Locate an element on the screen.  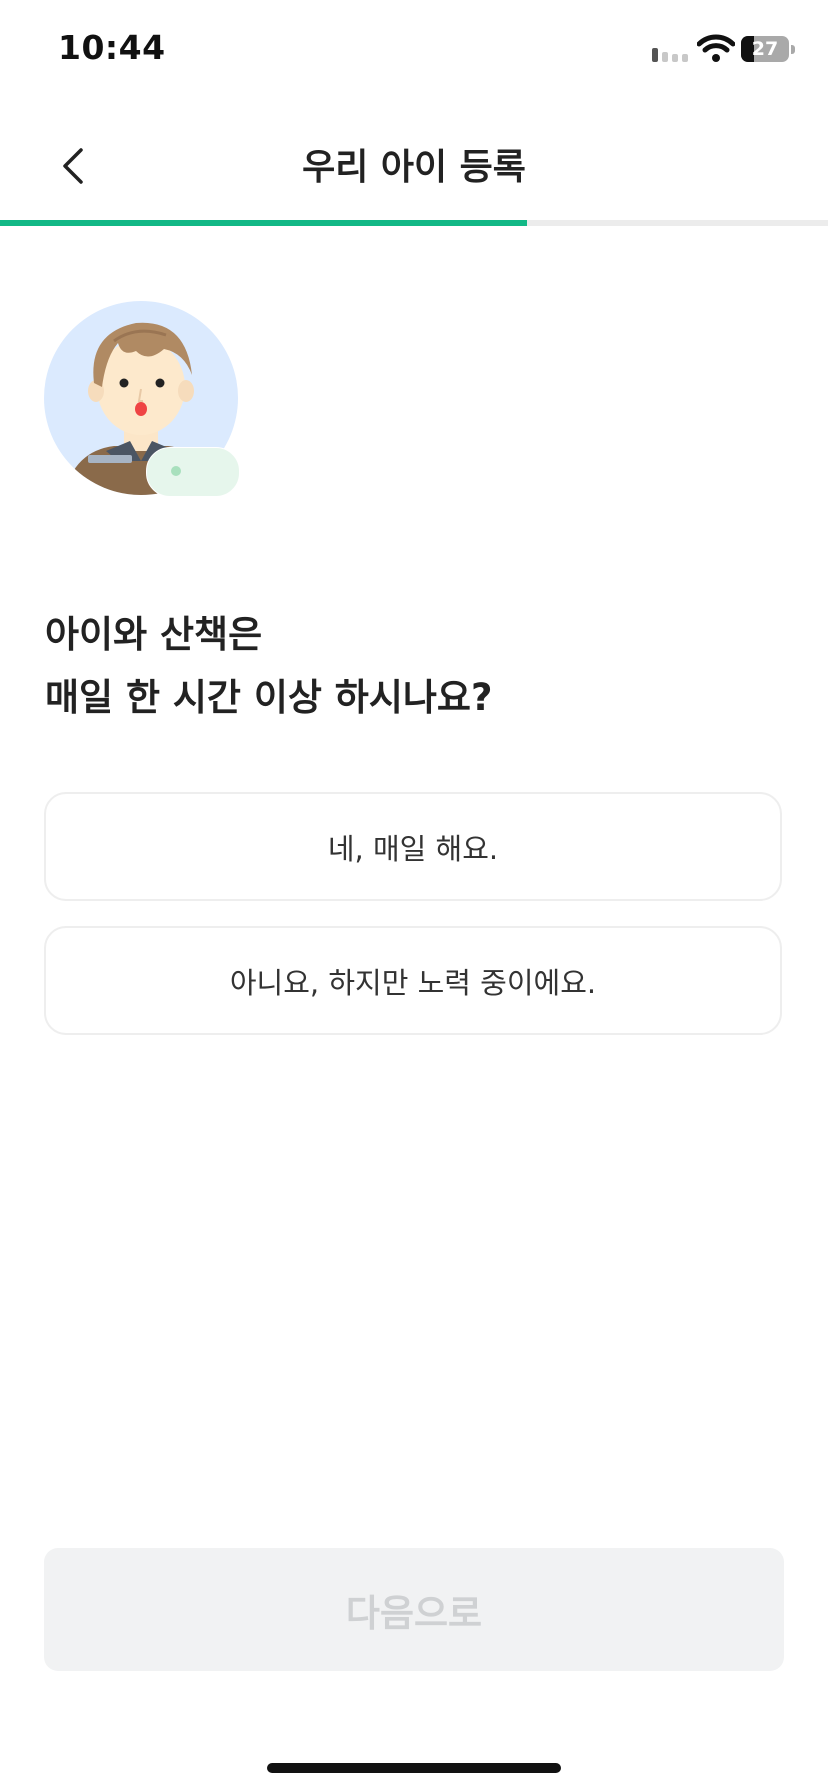
question-heading: 아이와 산책은 매일 한 시간 이상 하시나요? is located at coordinates (415, 666).